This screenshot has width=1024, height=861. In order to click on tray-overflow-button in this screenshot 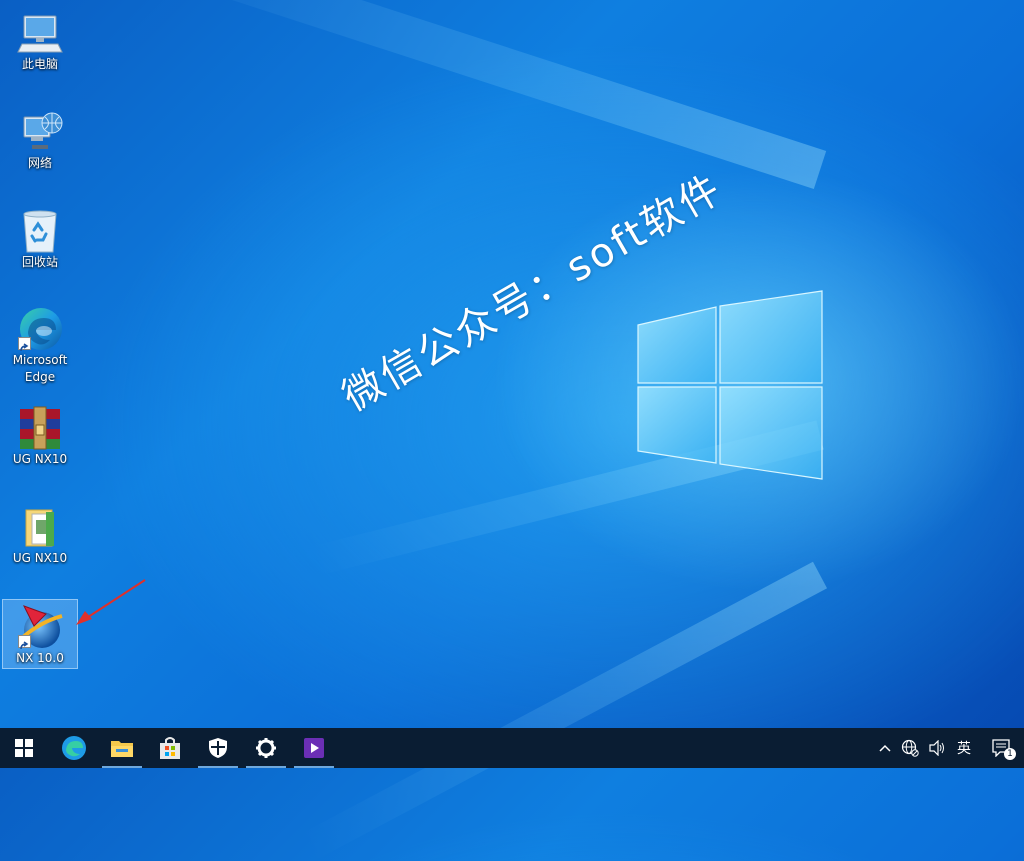, I will do `click(885, 748)`.